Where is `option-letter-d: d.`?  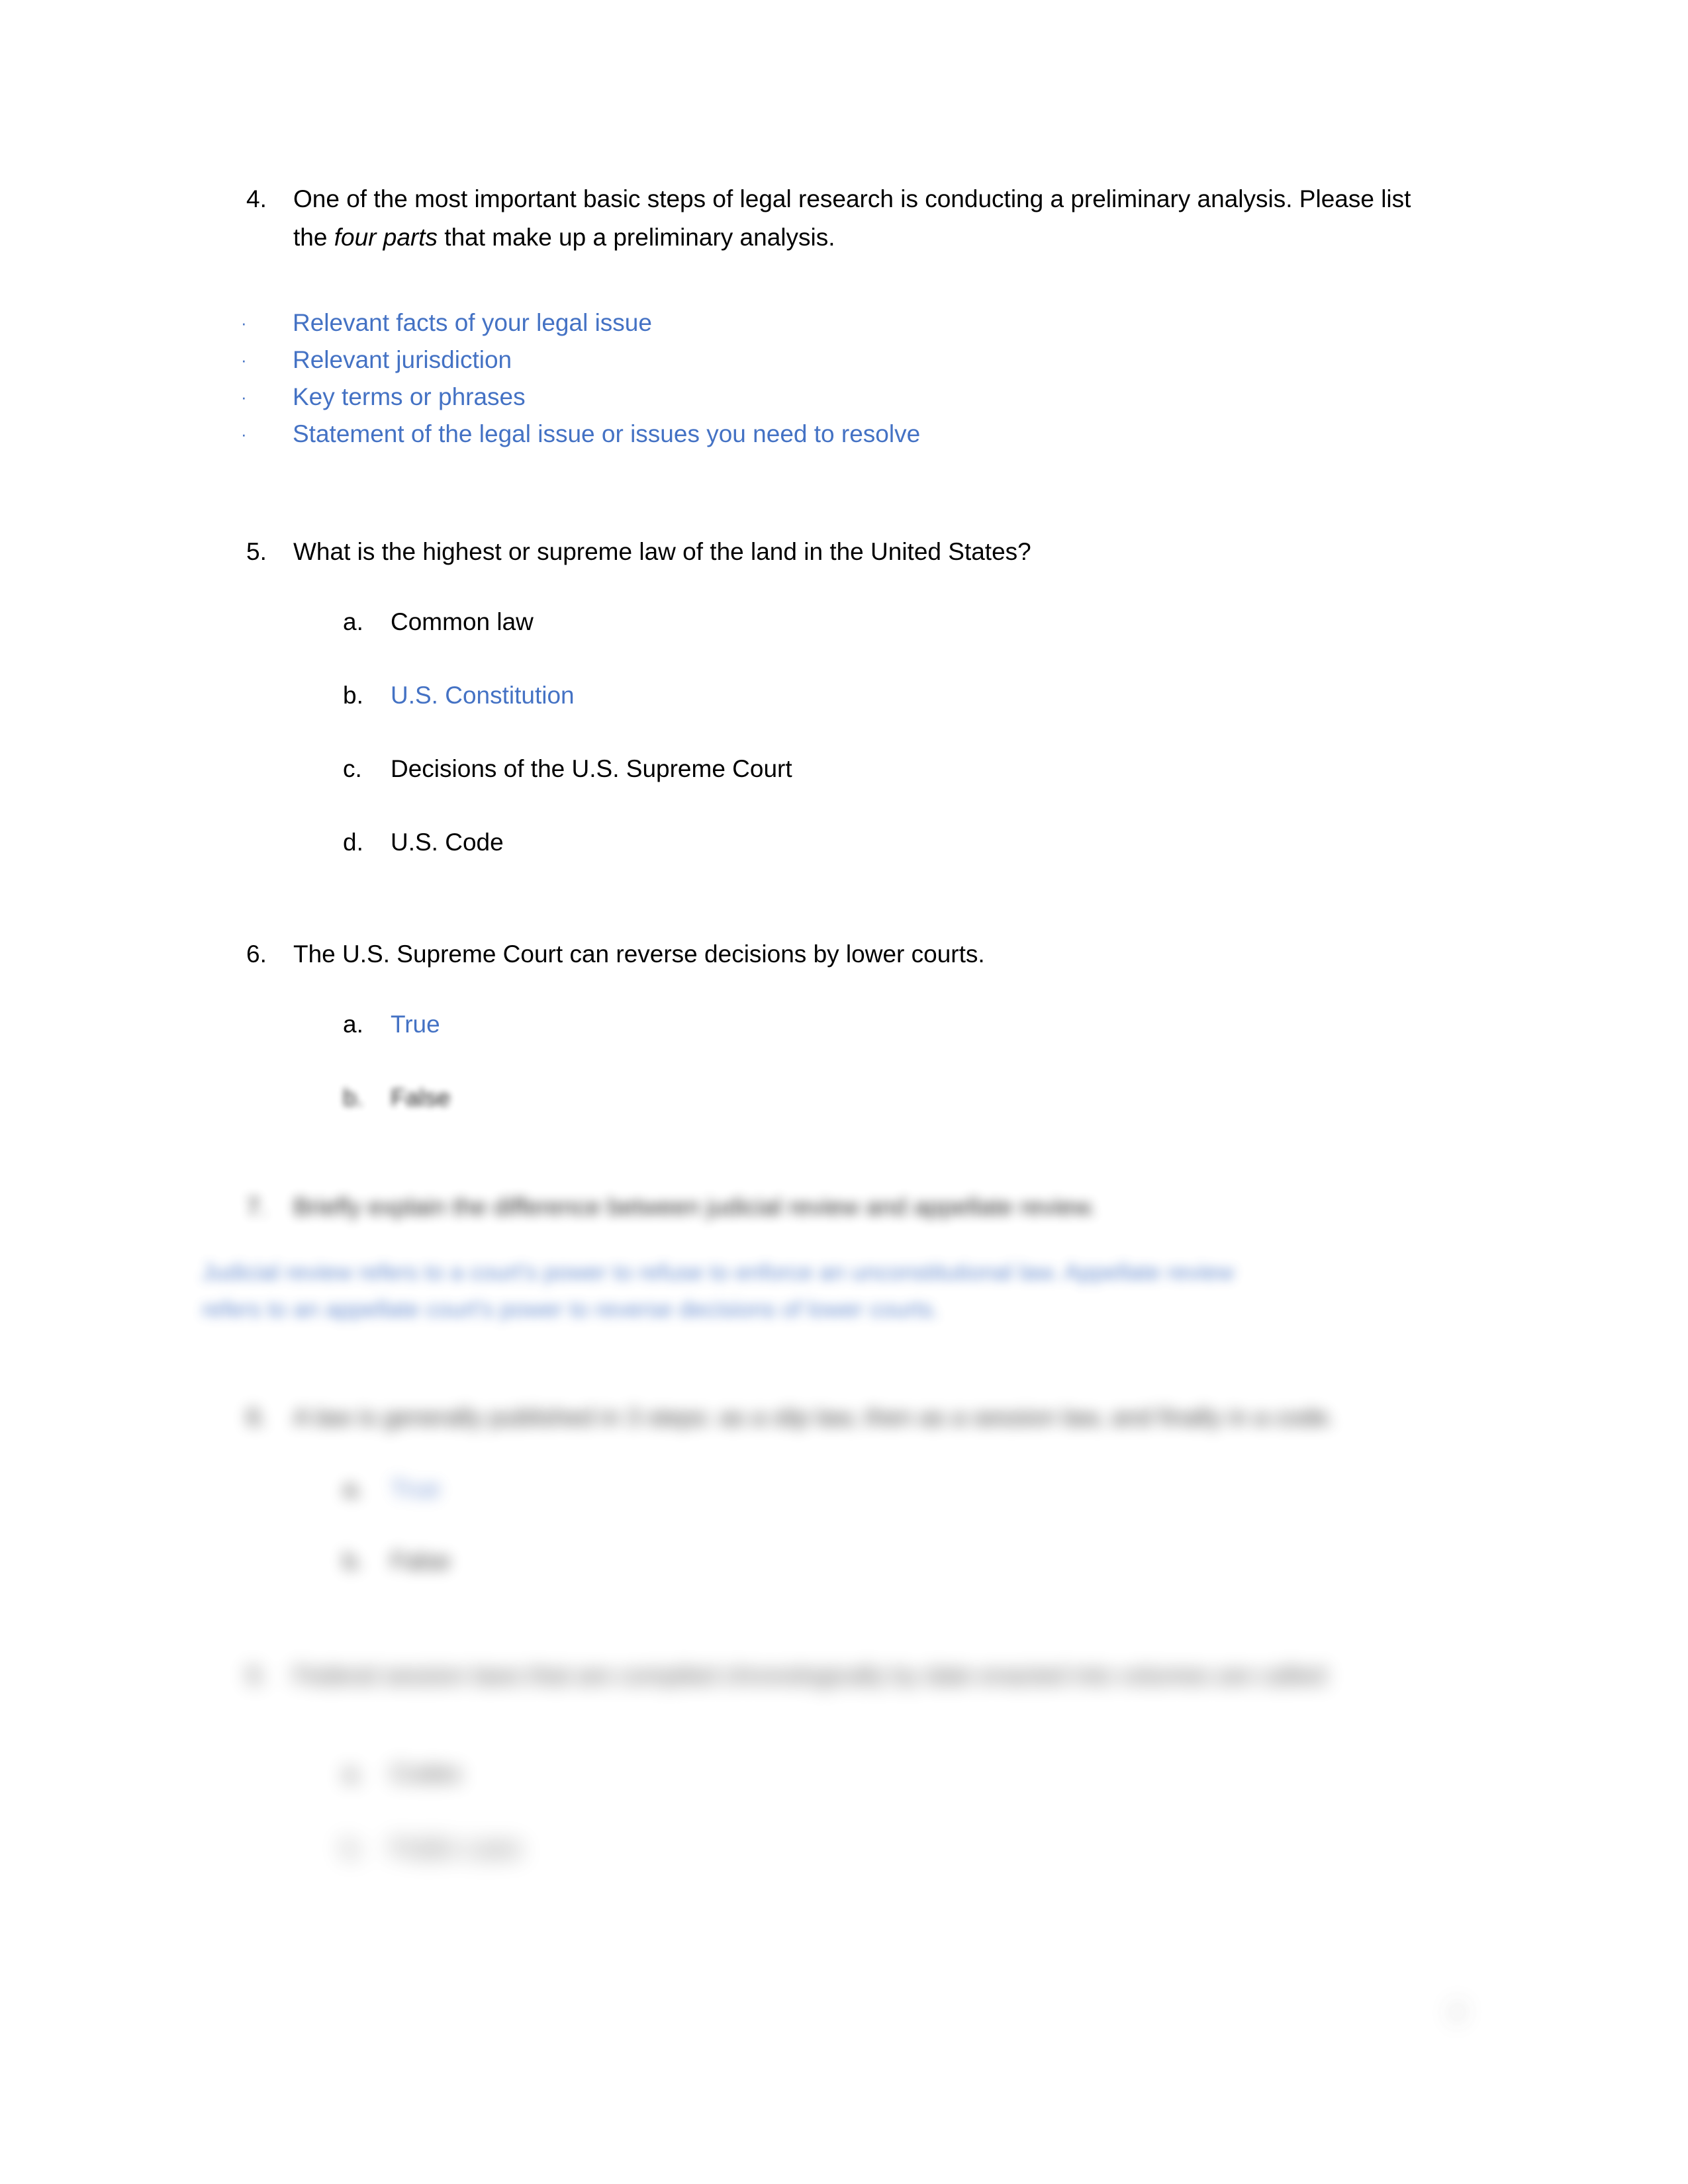 option-letter-d: d. is located at coordinates (353, 842).